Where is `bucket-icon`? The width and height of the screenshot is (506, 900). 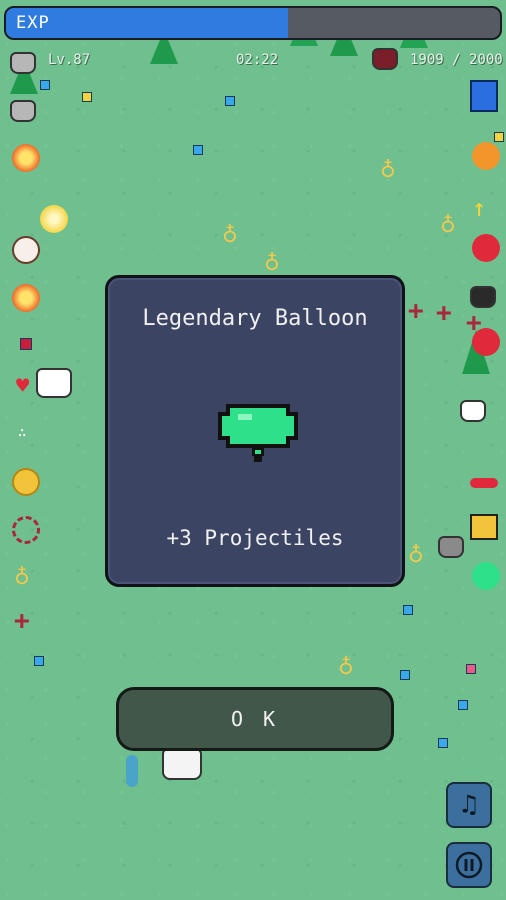
bucket-icon is located at coordinates (484, 96).